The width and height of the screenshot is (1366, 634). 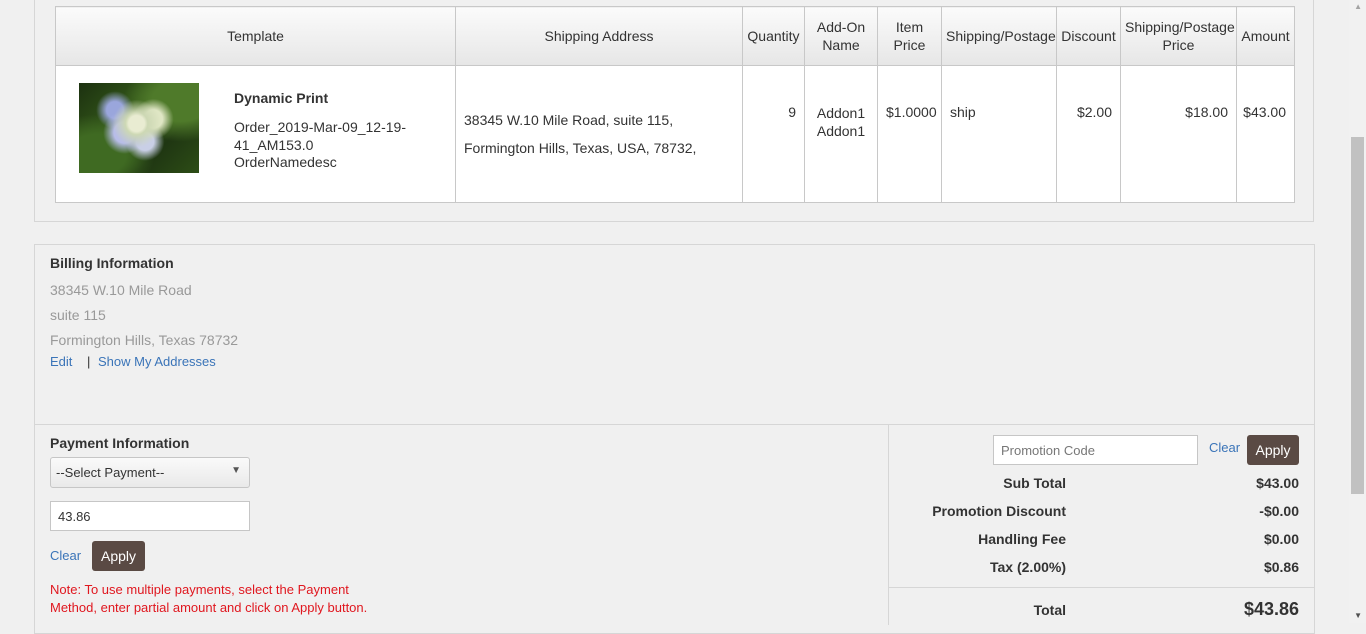 What do you see at coordinates (909, 134) in the screenshot?
I see `item-price-cell: $1.0000` at bounding box center [909, 134].